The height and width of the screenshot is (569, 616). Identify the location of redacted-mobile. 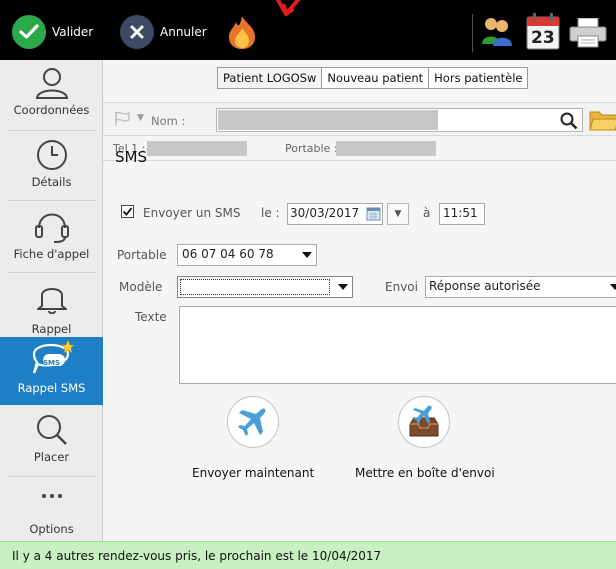
(386, 148).